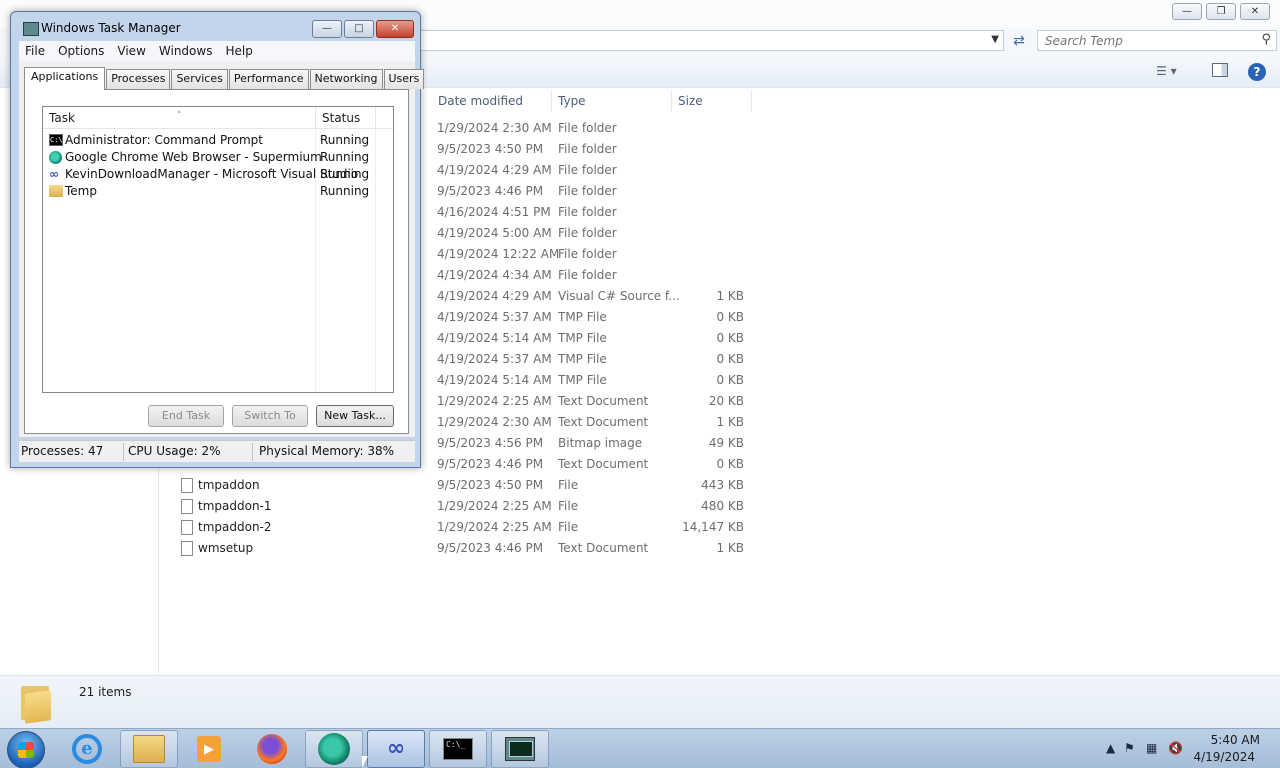 Image resolution: width=1280 pixels, height=768 pixels. Describe the element at coordinates (346, 118) in the screenshot. I see `column-header-status: Status` at that location.